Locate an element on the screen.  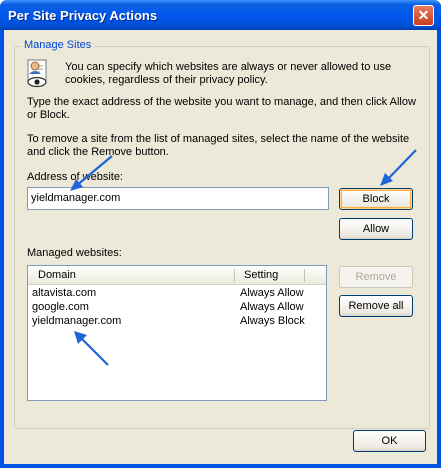
group-legend: Manage Sites is located at coordinates (58, 45).